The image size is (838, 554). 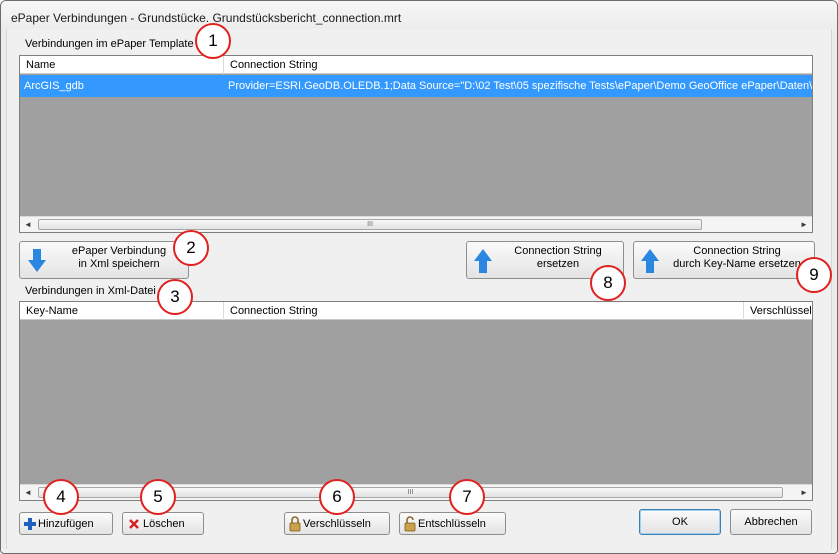 What do you see at coordinates (410, 524) in the screenshot?
I see `unlock-icon` at bounding box center [410, 524].